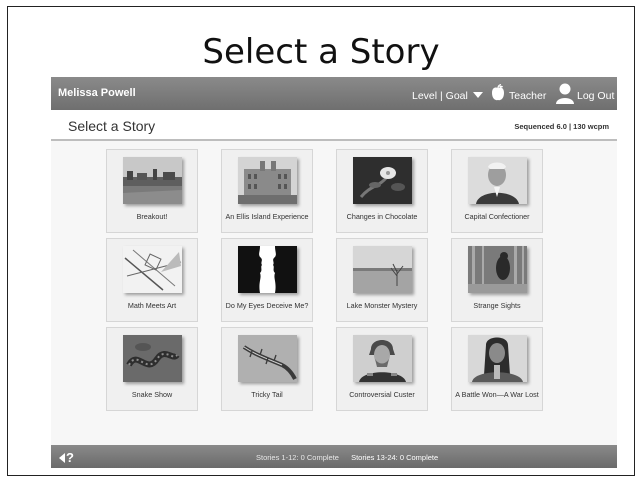  What do you see at coordinates (62, 457) in the screenshot?
I see `speaker-icon` at bounding box center [62, 457].